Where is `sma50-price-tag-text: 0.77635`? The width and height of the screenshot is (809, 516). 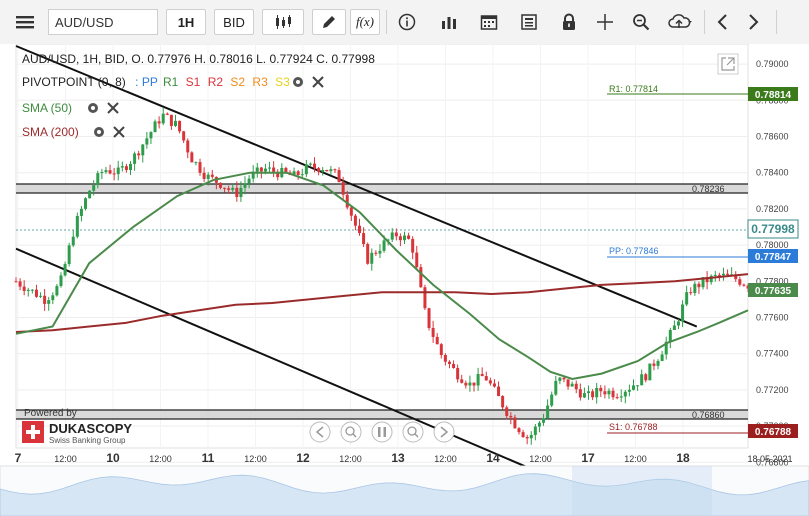
sma50-price-tag-text: 0.77635 is located at coordinates (773, 291).